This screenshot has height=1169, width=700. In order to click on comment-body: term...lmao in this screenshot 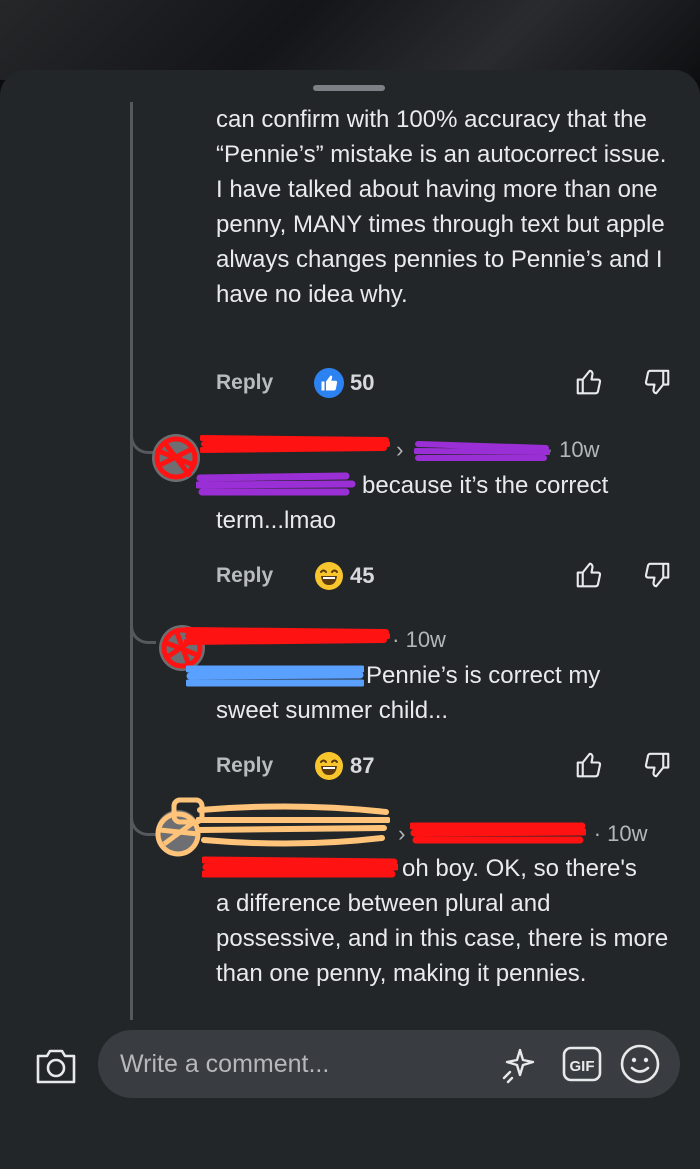, I will do `click(276, 520)`.